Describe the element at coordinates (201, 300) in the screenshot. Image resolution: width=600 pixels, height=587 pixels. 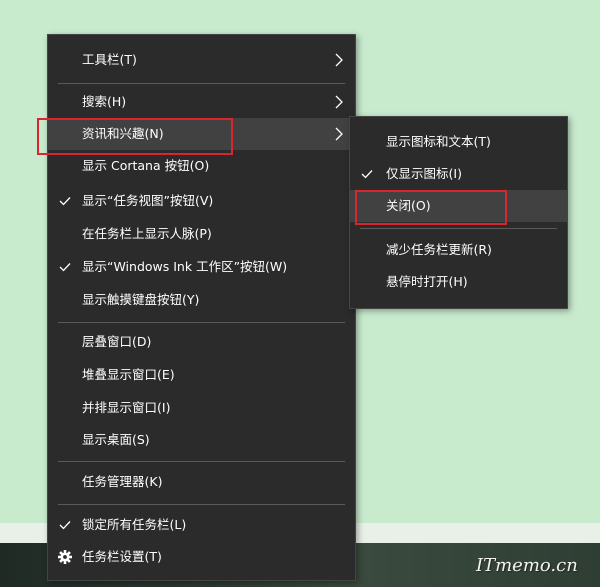
I see `menu-item-show-touch-keyboard-button: 显示触摸键盘按钮(Y)` at that location.